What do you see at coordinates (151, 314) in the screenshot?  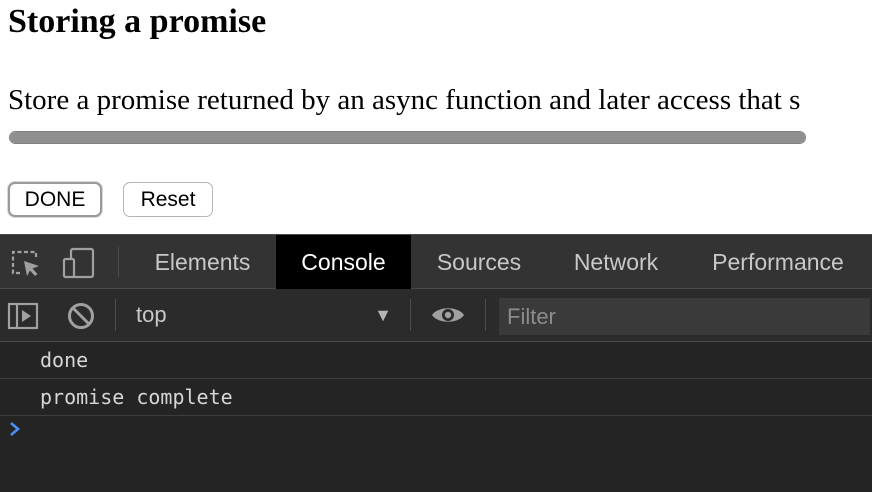 I see `context-selector-value: top` at bounding box center [151, 314].